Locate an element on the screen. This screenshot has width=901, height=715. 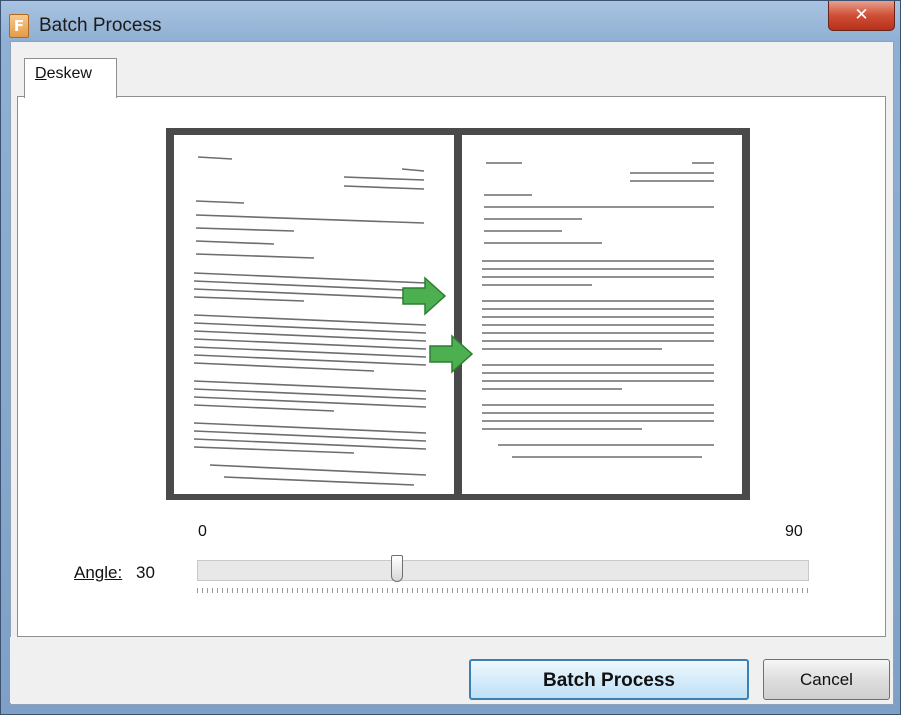
cancel-button-label: Cancel is located at coordinates (826, 679).